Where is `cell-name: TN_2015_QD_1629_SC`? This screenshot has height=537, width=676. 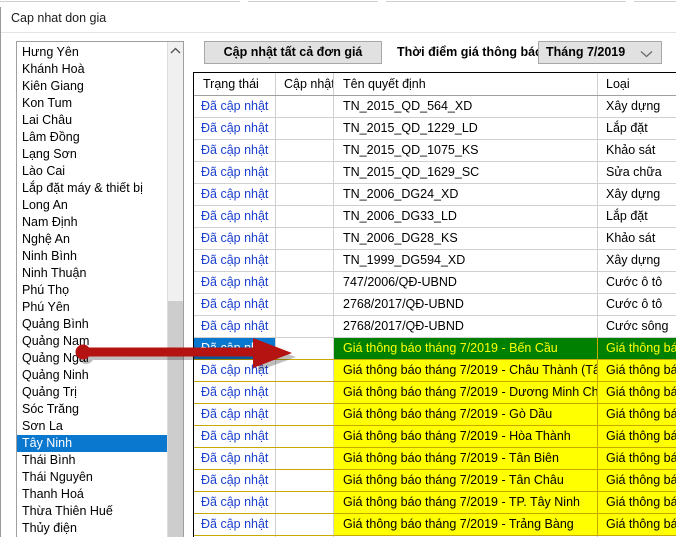
cell-name: TN_2015_QD_1629_SC is located at coordinates (466, 172).